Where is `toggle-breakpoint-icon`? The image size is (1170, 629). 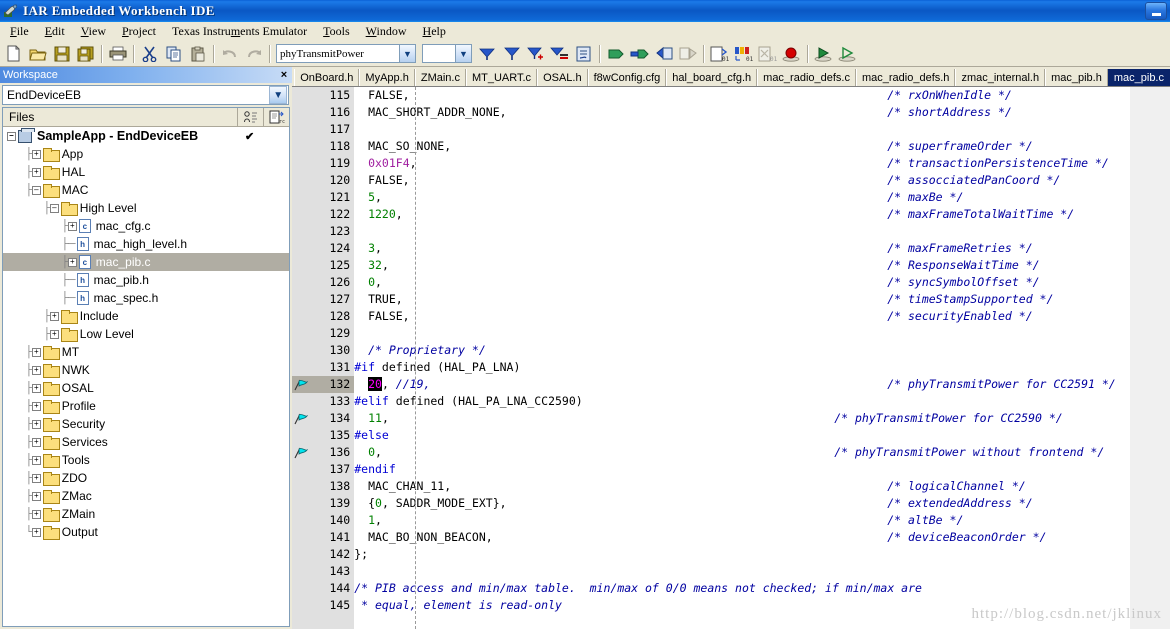
toggle-breakpoint-icon is located at coordinates (791, 54).